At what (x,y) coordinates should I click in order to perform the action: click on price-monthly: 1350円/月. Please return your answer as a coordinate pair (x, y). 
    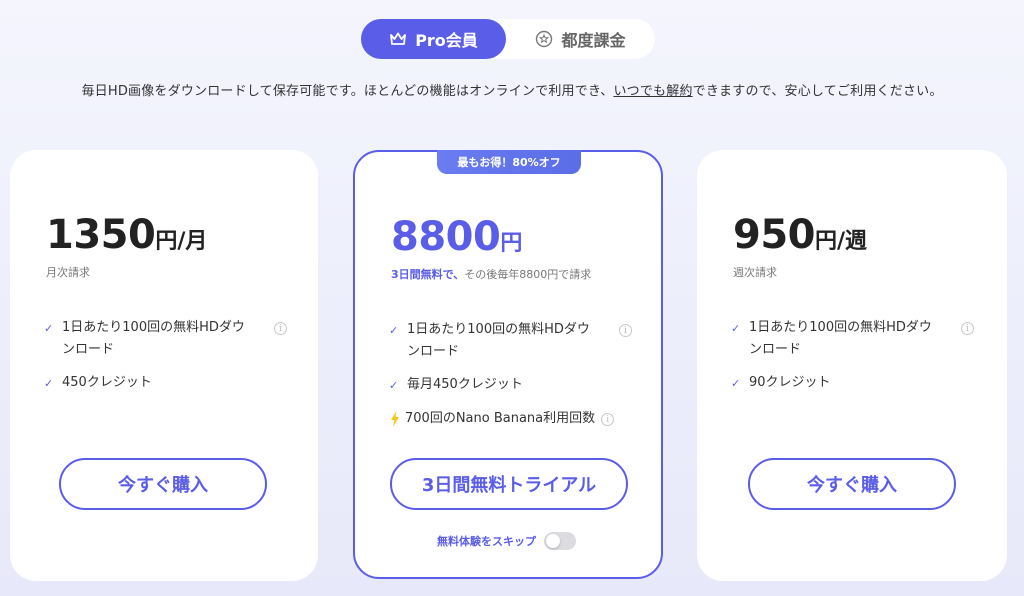
    Looking at the image, I should click on (126, 235).